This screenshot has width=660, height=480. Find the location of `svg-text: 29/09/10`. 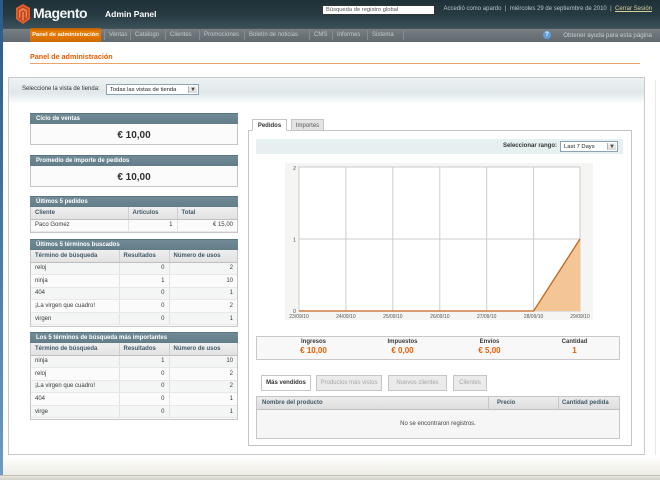

svg-text: 29/09/10 is located at coordinates (580, 317).